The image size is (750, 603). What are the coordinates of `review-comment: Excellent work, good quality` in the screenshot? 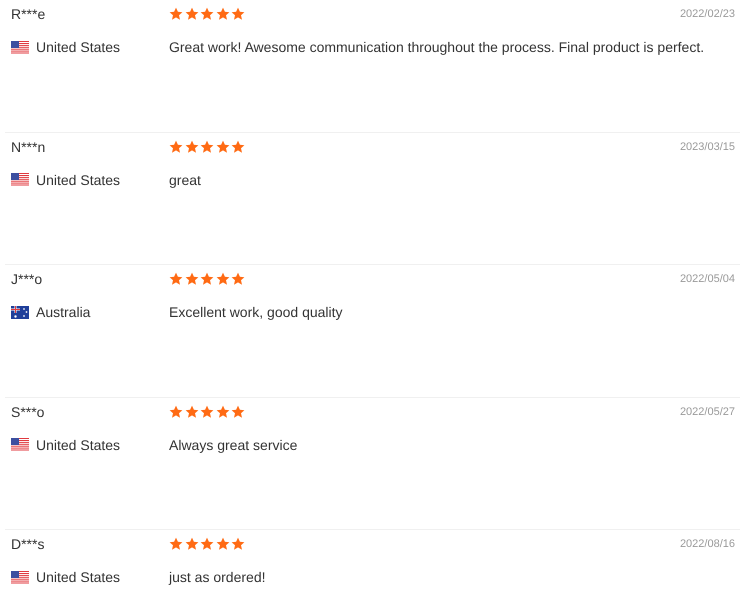 It's located at (256, 312).